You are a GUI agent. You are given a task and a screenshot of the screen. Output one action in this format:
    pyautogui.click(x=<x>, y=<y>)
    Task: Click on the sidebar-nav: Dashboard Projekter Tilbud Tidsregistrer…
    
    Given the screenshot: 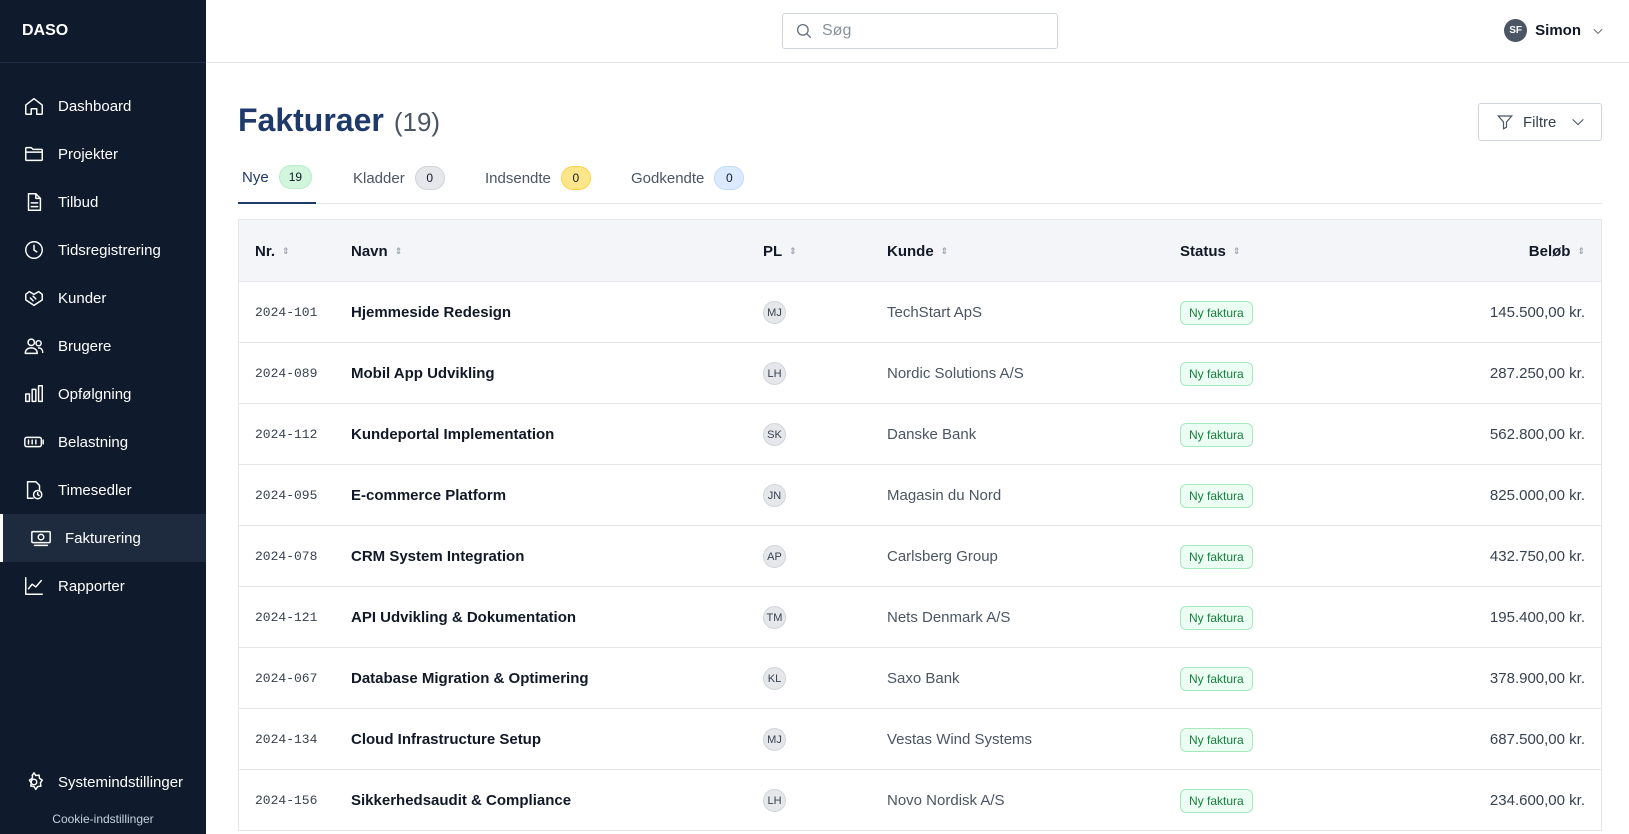 What is the action you would take?
    pyautogui.click(x=103, y=346)
    